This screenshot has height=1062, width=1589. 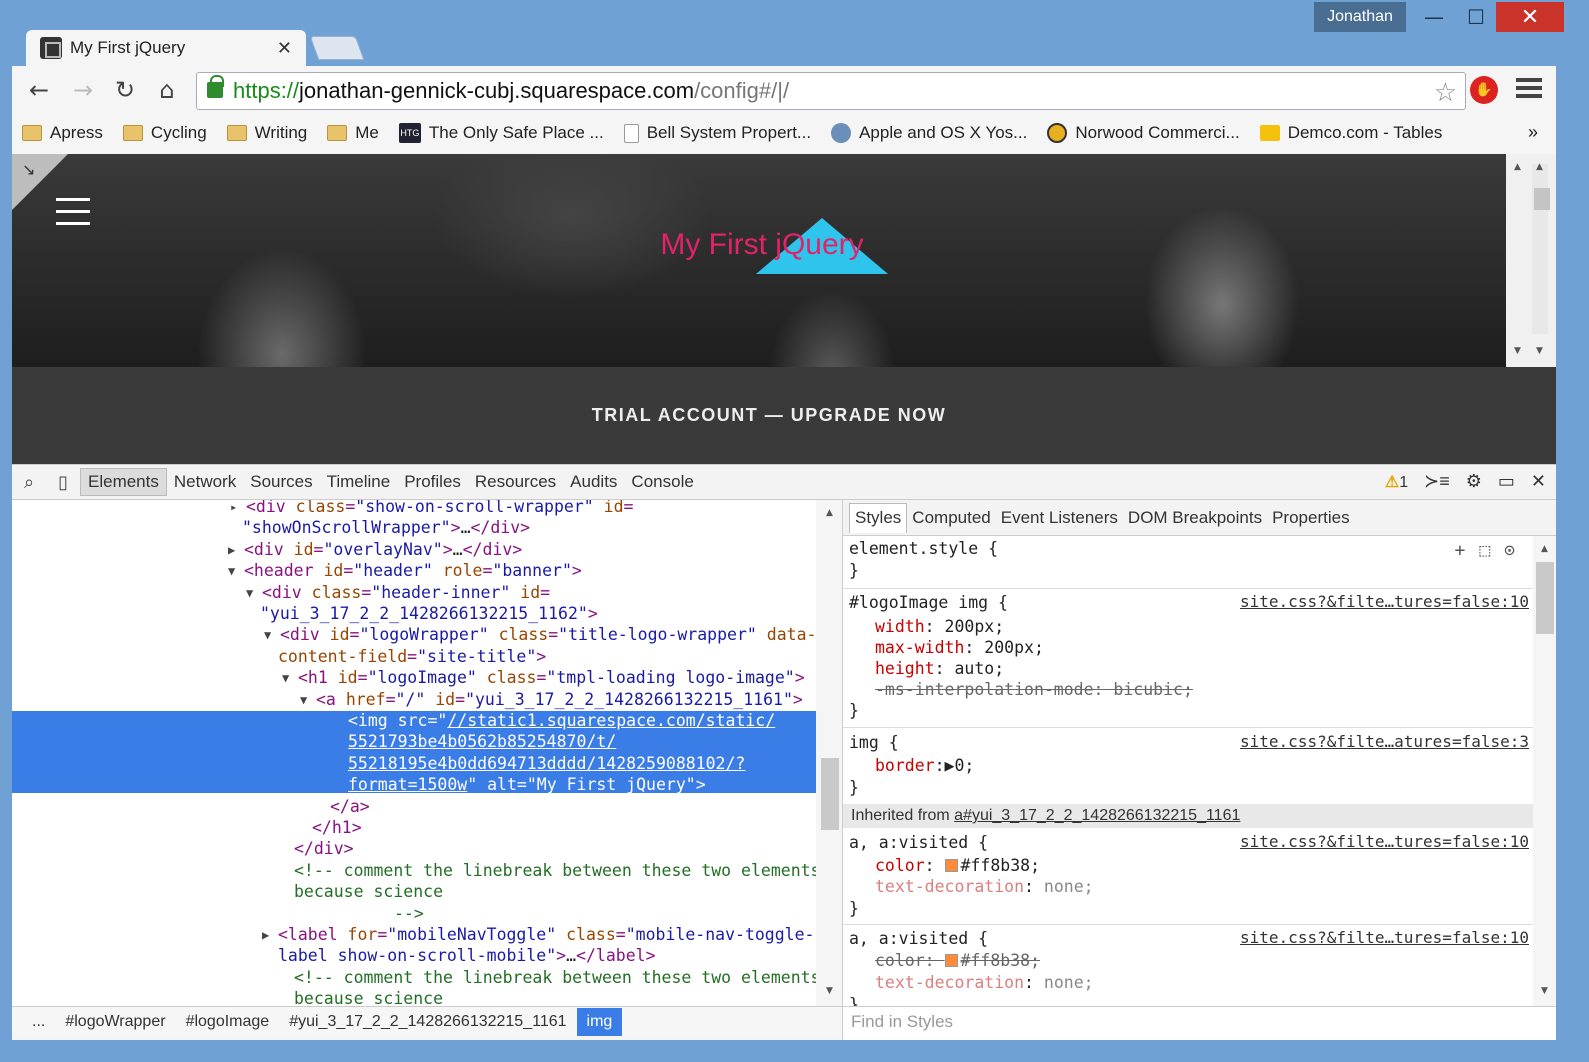 I want to click on dom-token: 5521793be4b0562b85254870/t/, so click(x=482, y=741).